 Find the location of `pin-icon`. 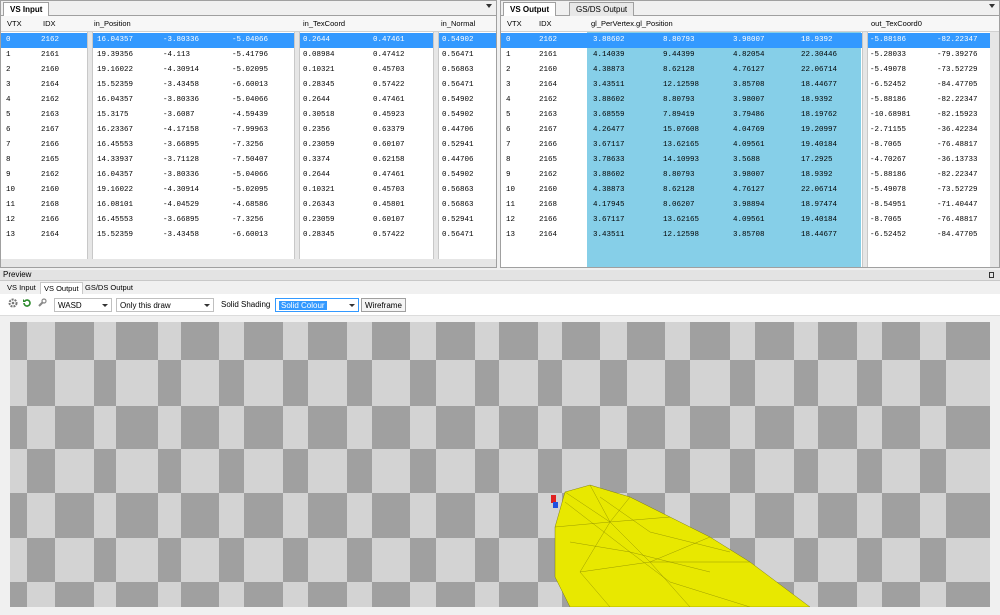

pin-icon is located at coordinates (991, 275).